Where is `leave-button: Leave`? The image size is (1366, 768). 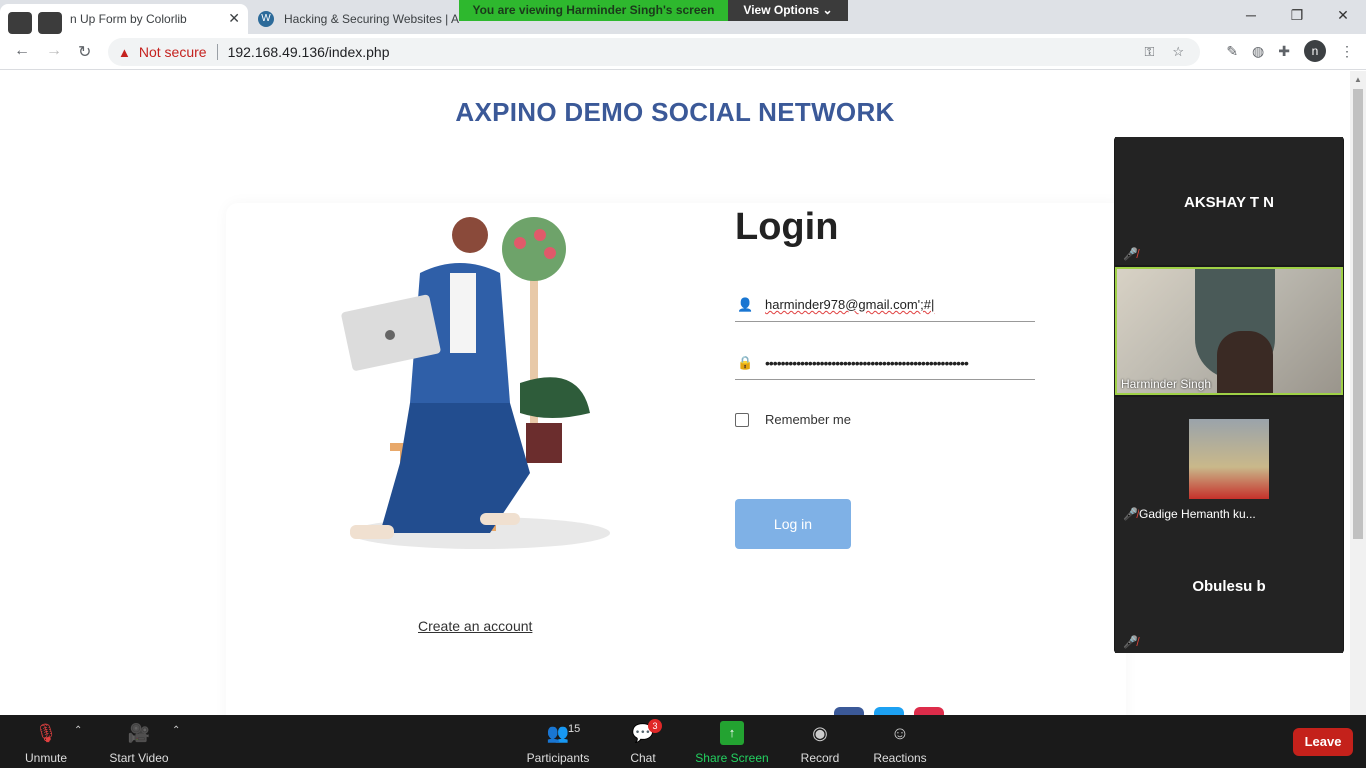
leave-button: Leave is located at coordinates (1323, 742).